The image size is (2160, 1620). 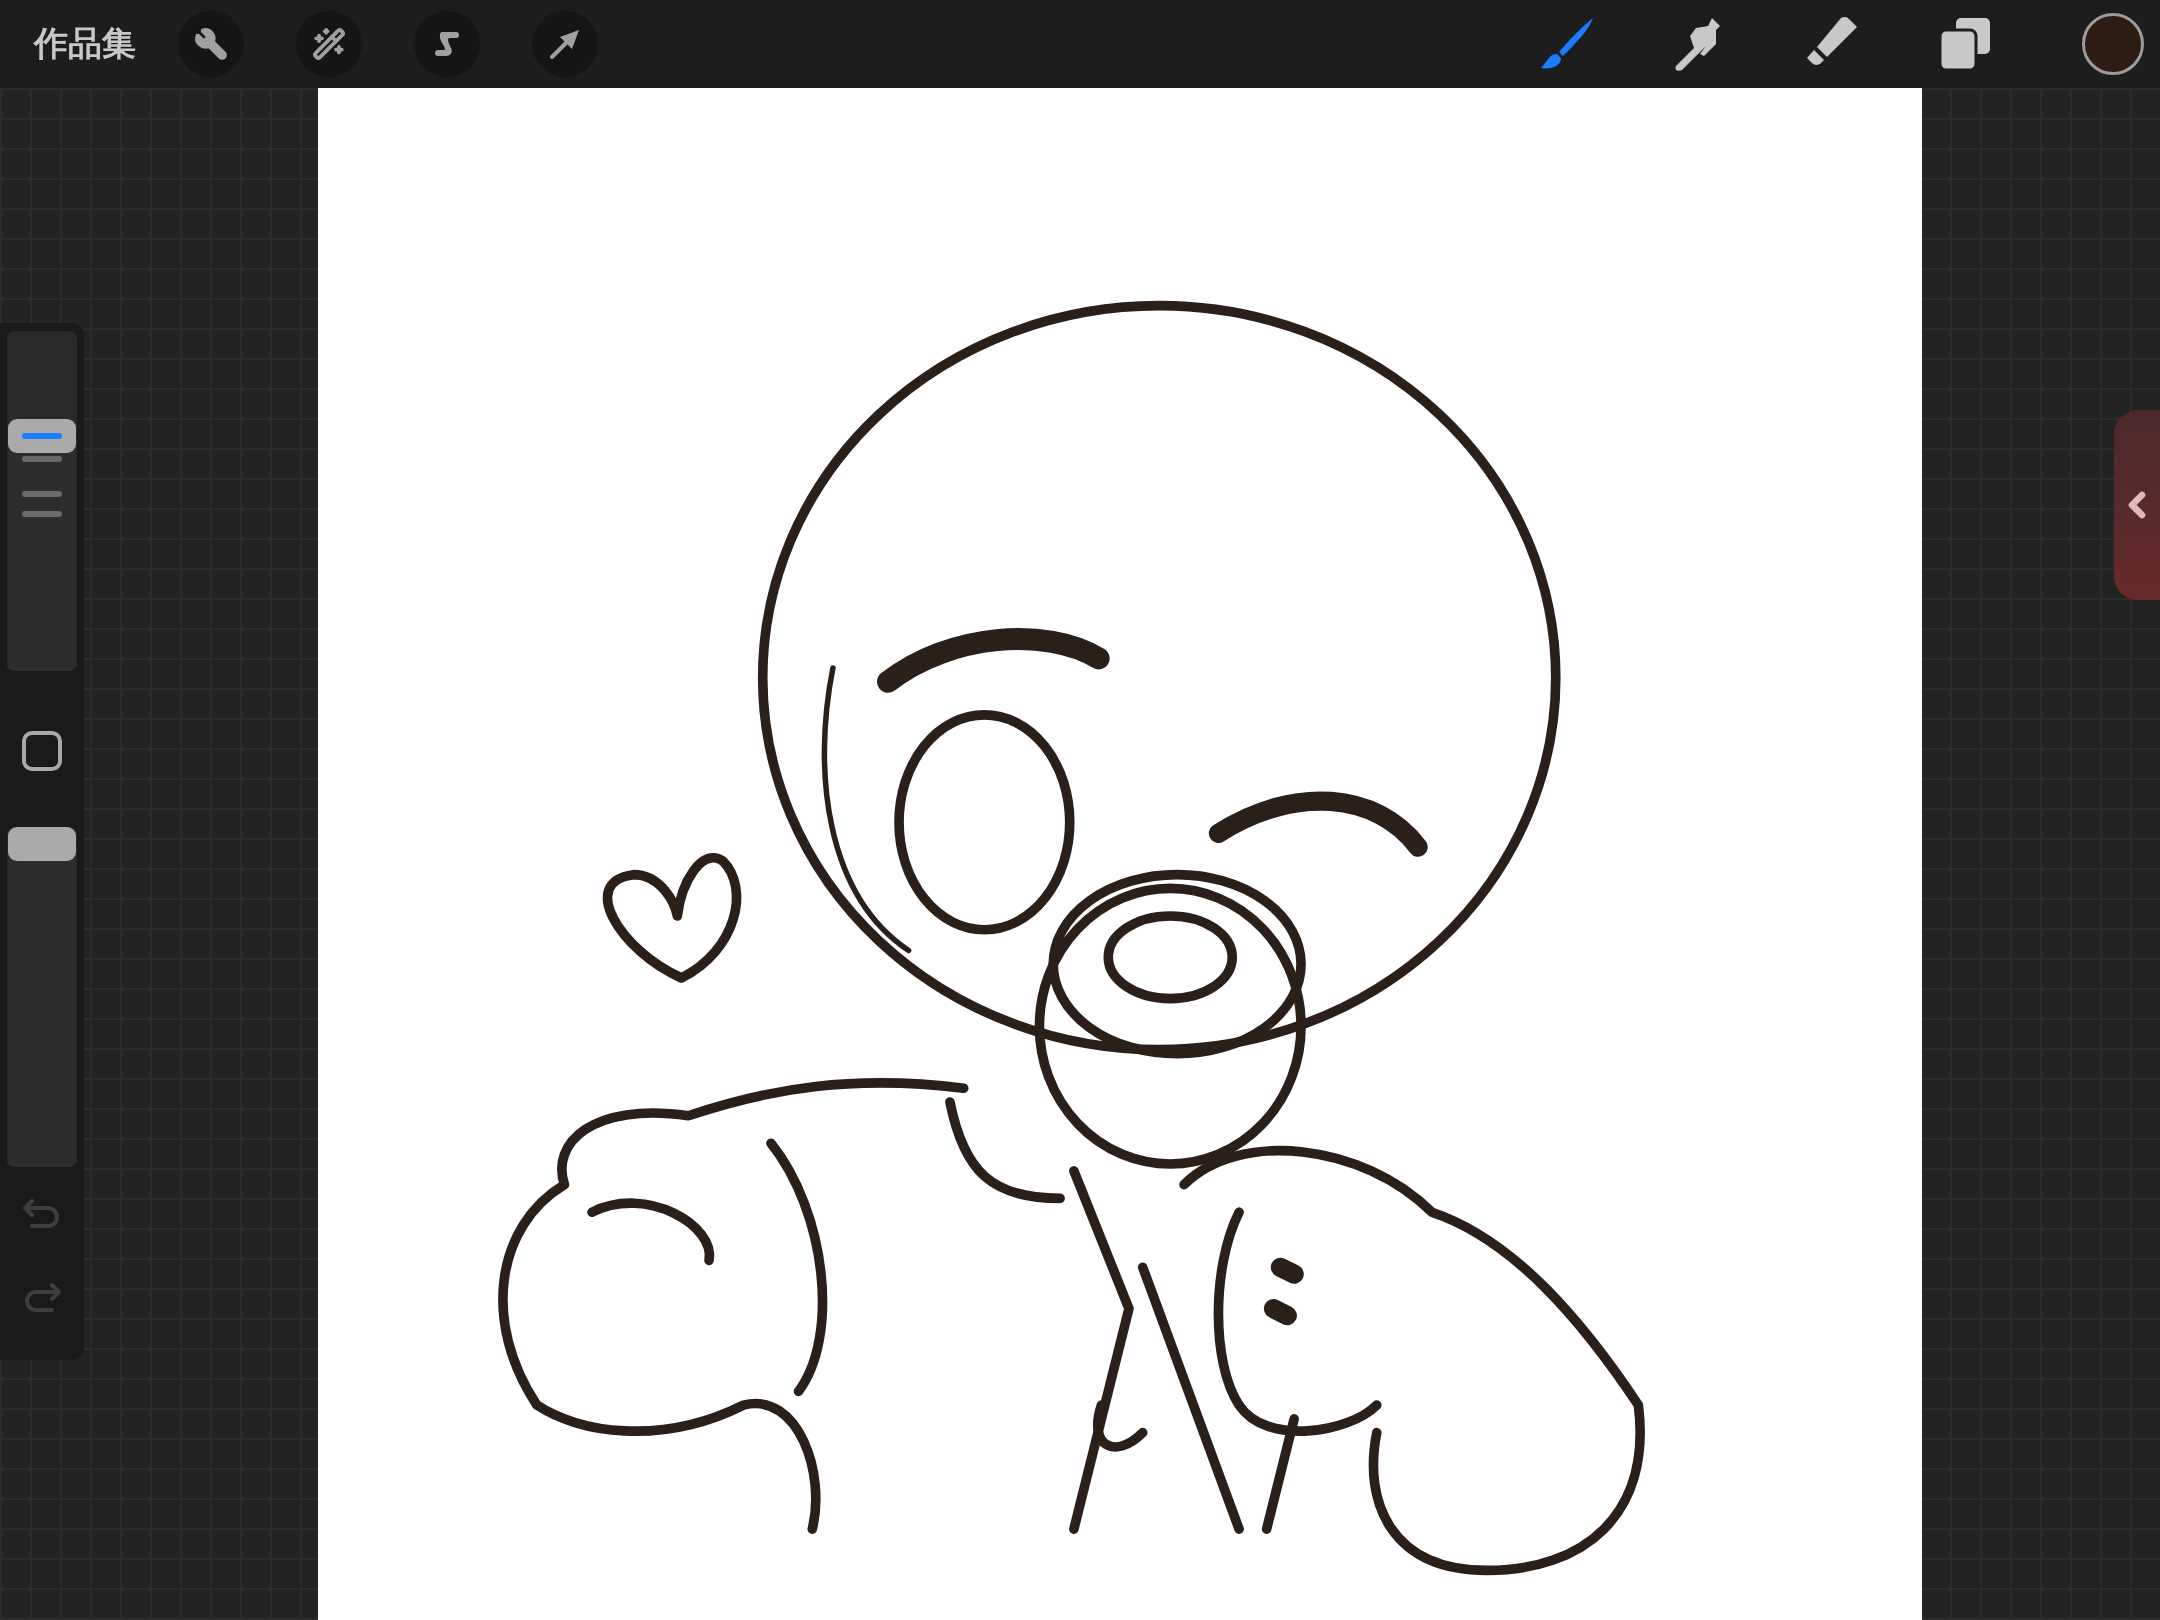 What do you see at coordinates (211, 44) in the screenshot?
I see `wrench-icon` at bounding box center [211, 44].